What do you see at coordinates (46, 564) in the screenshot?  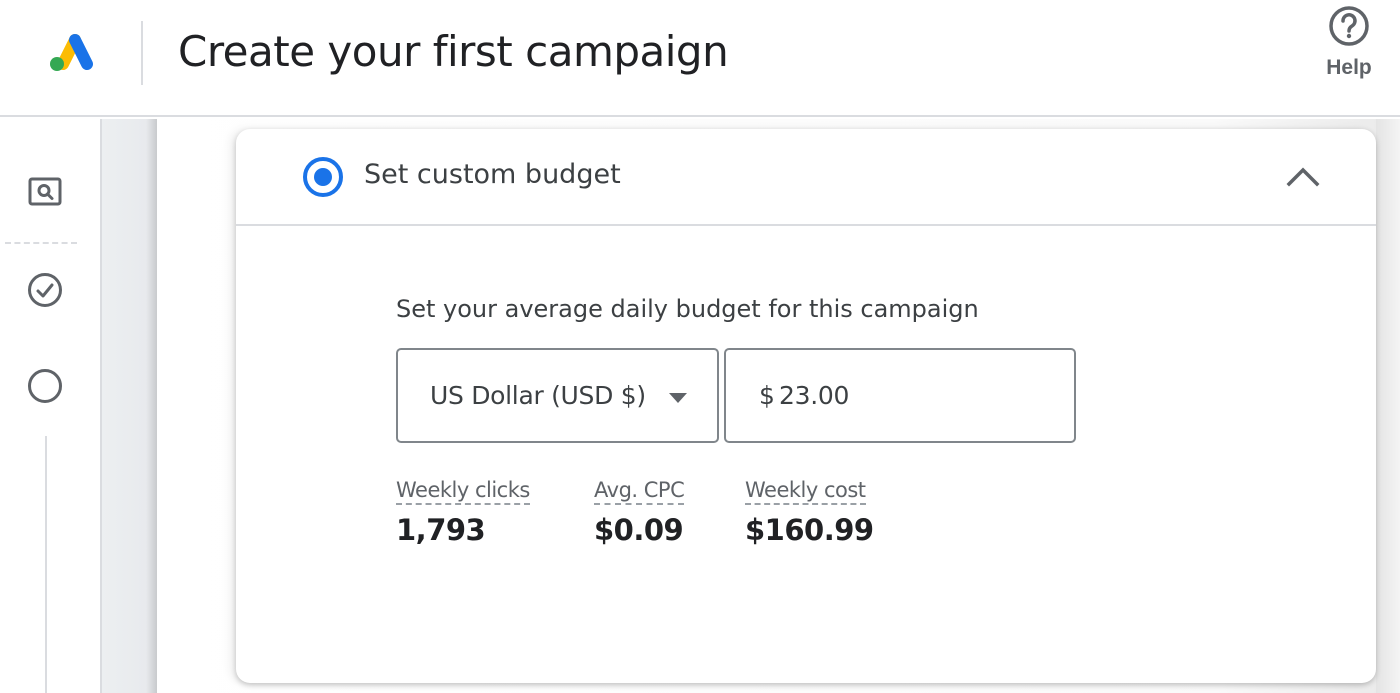 I see `step-connector-line` at bounding box center [46, 564].